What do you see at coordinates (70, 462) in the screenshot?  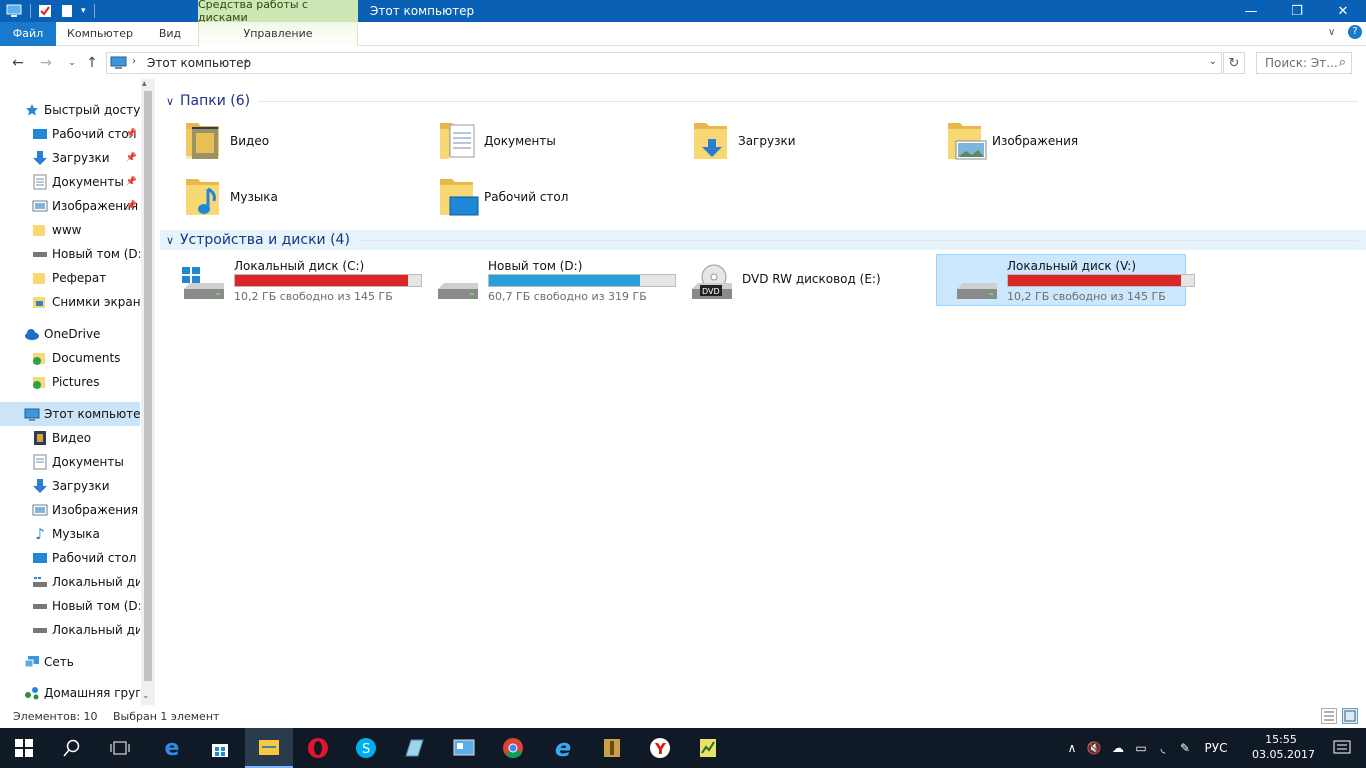 I see `sidebar-item-pc-documents: Документы` at bounding box center [70, 462].